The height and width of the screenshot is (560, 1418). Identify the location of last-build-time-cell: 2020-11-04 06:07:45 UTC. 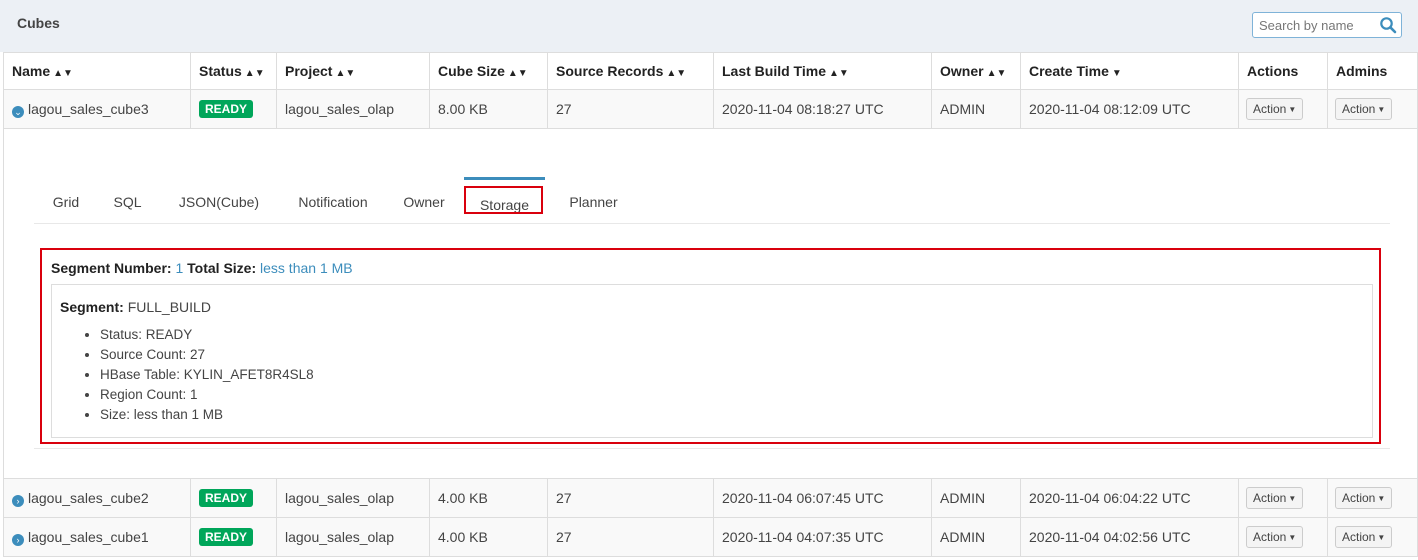
(822, 498).